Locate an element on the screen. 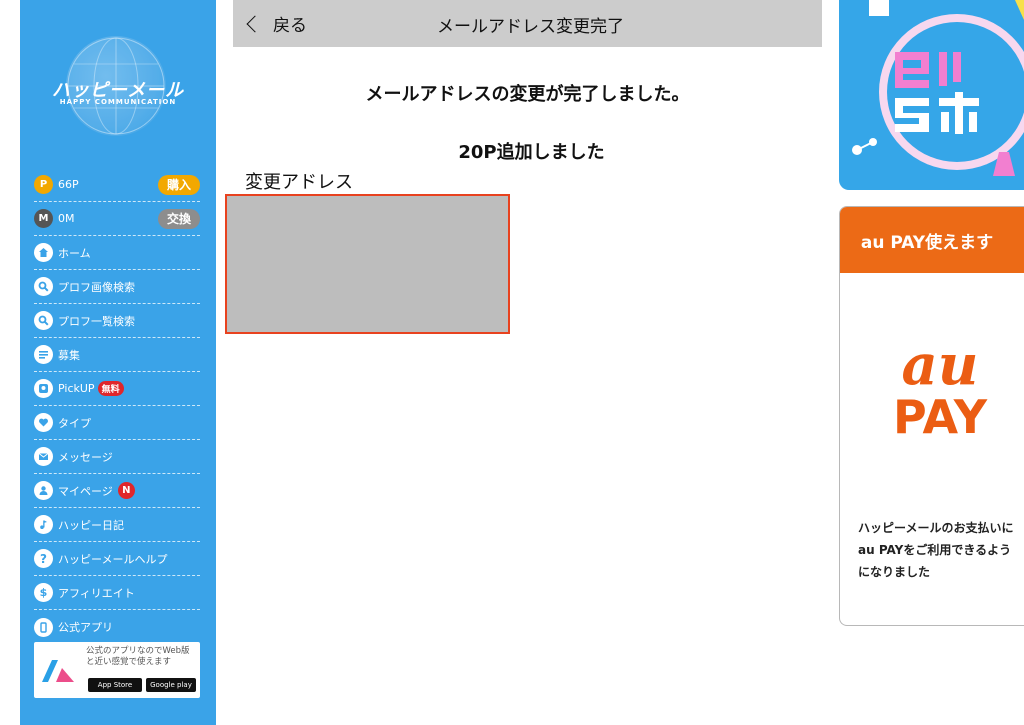 The width and height of the screenshot is (1024, 725). page-title: メールアドレス変更完了 is located at coordinates (530, 27).